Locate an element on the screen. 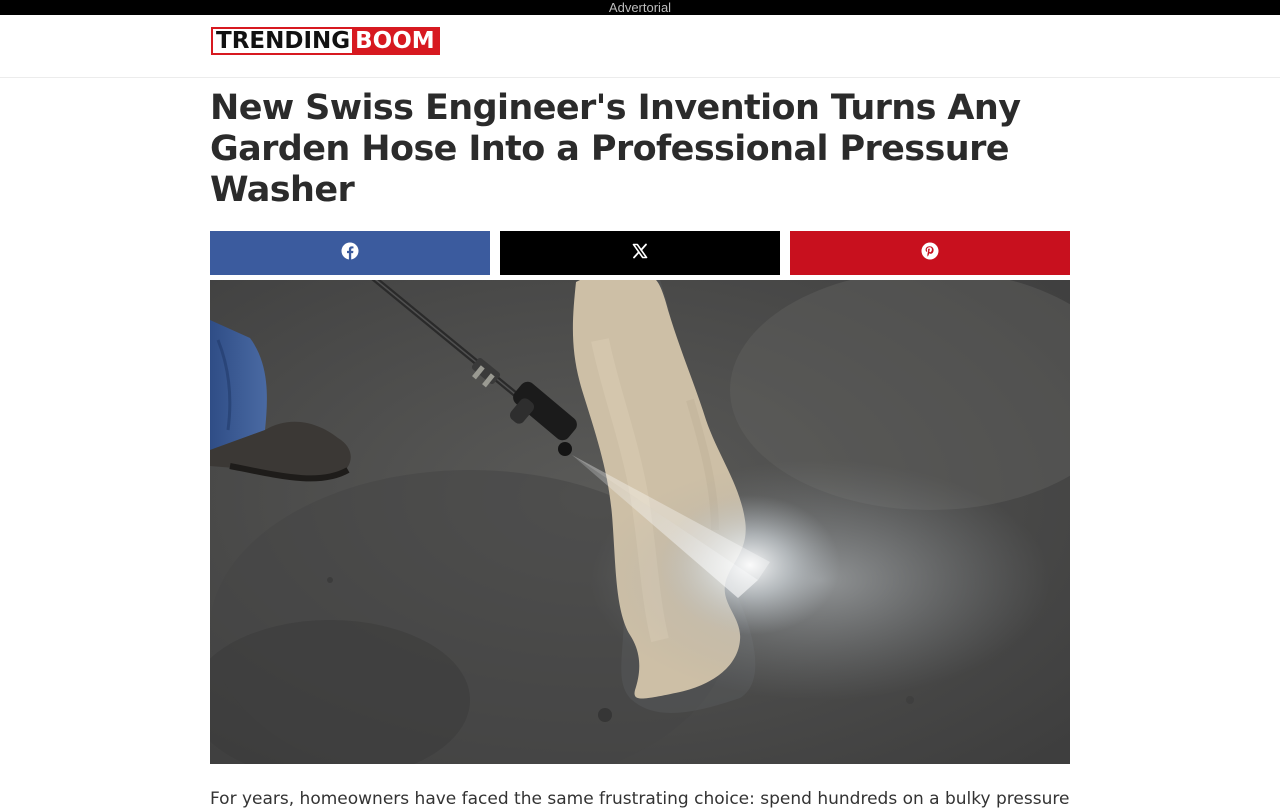  x-icon is located at coordinates (640, 253).